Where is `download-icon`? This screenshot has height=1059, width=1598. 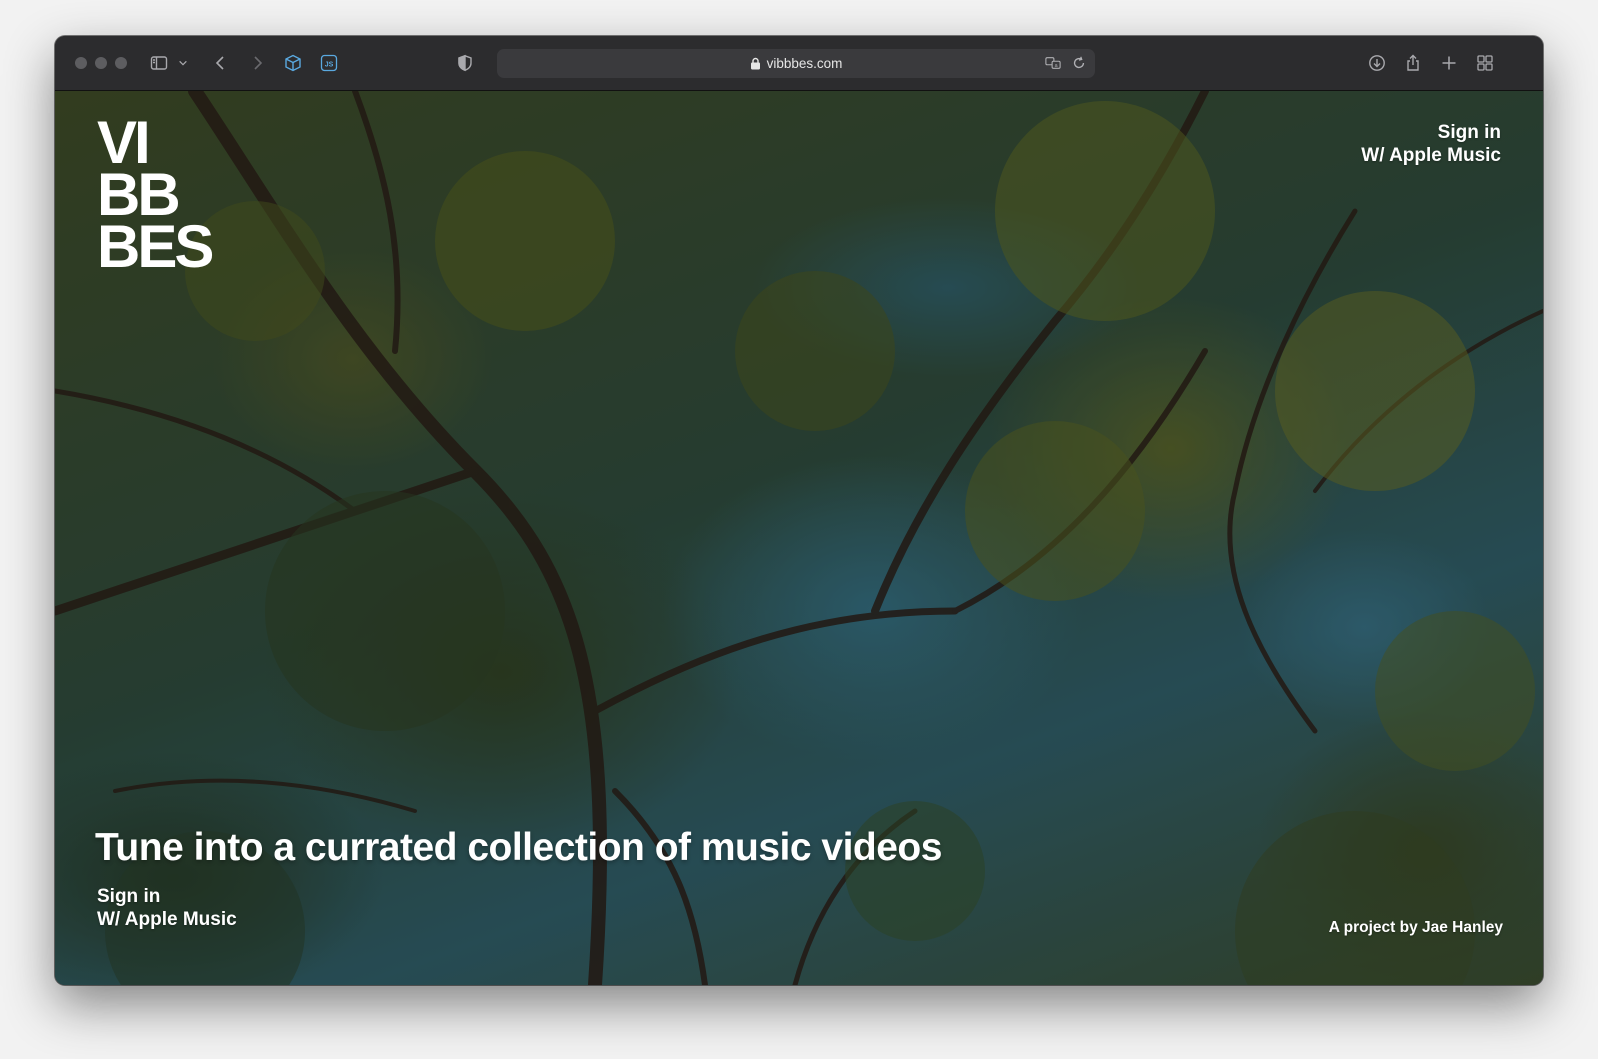 download-icon is located at coordinates (1377, 63).